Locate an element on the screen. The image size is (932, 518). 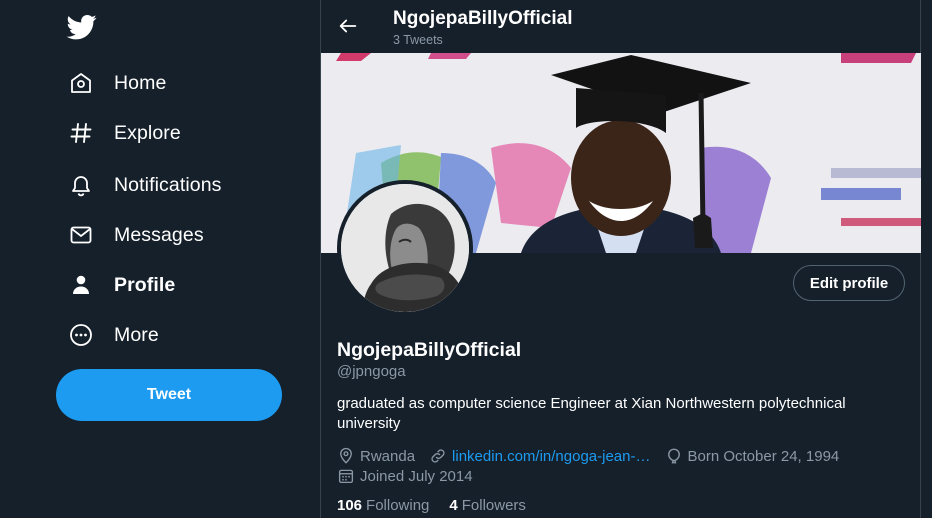
profile-joined-text: Joined July 2014 is located at coordinates (416, 476).